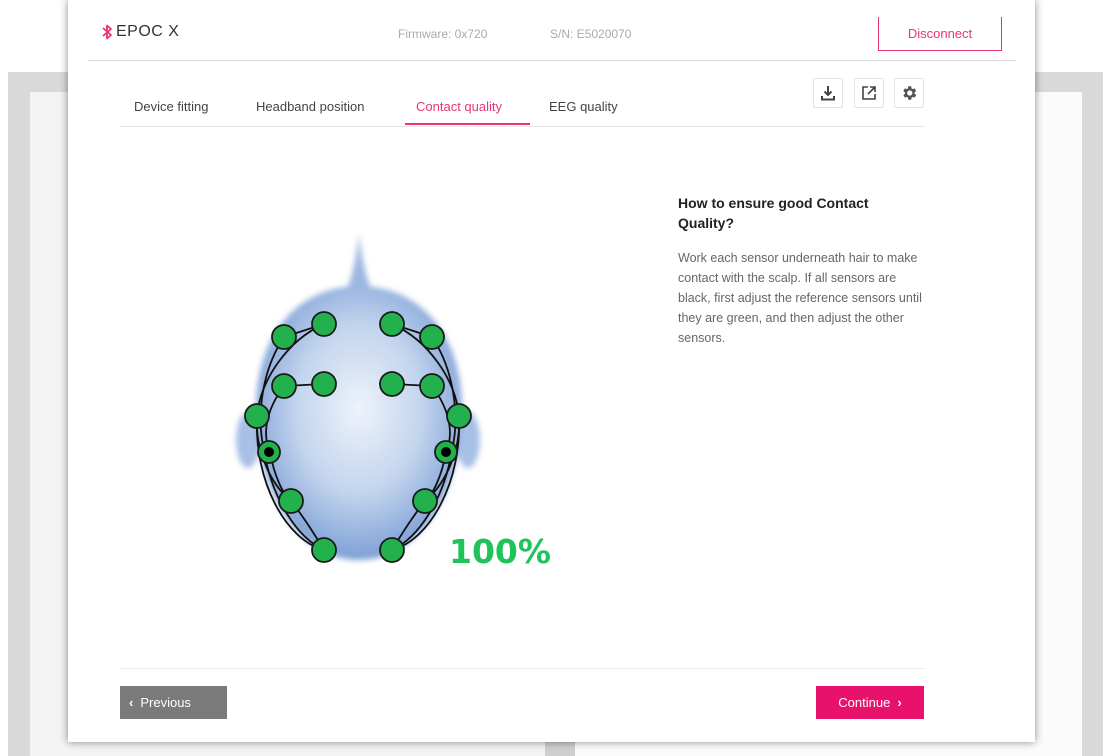  I want to click on contact-quality-percent: 100%, so click(500, 551).